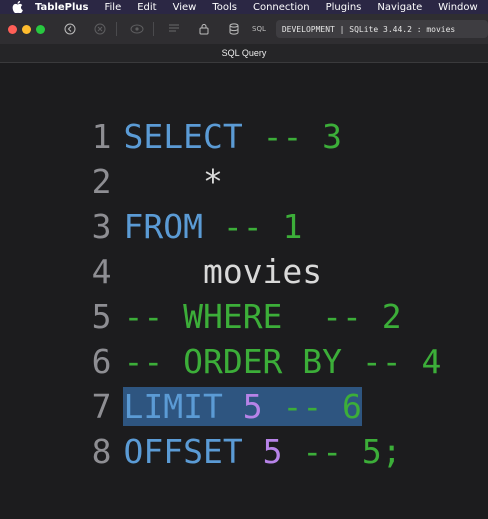 The width and height of the screenshot is (488, 519). Describe the element at coordinates (112, 7) in the screenshot. I see `menu-file: File` at that location.